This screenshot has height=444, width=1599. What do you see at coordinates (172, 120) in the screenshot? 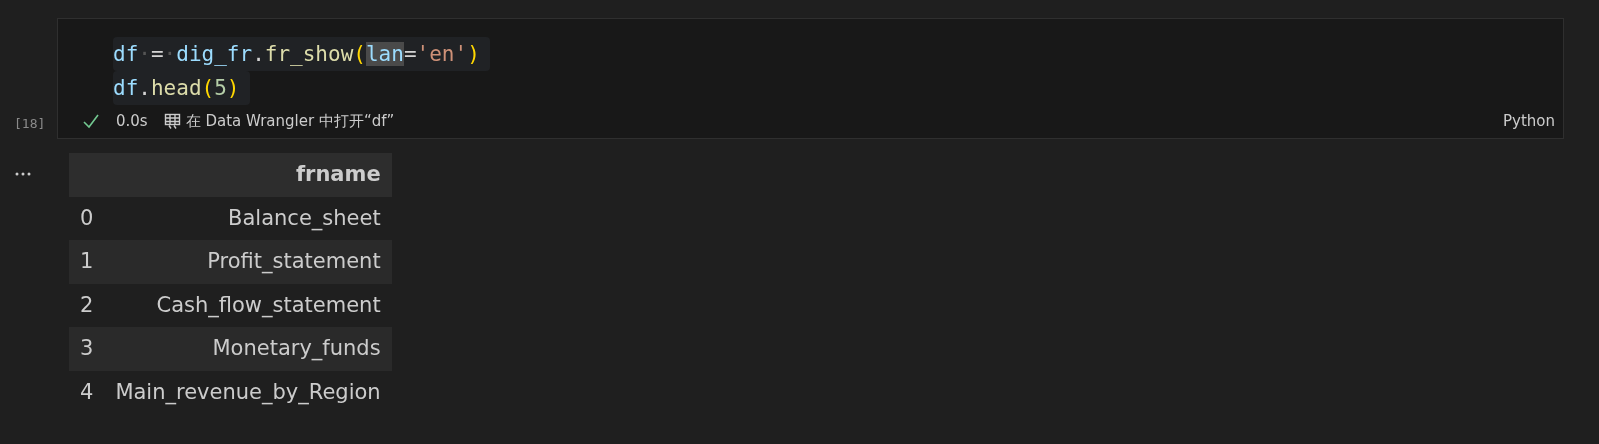
I see `table-icon` at bounding box center [172, 120].